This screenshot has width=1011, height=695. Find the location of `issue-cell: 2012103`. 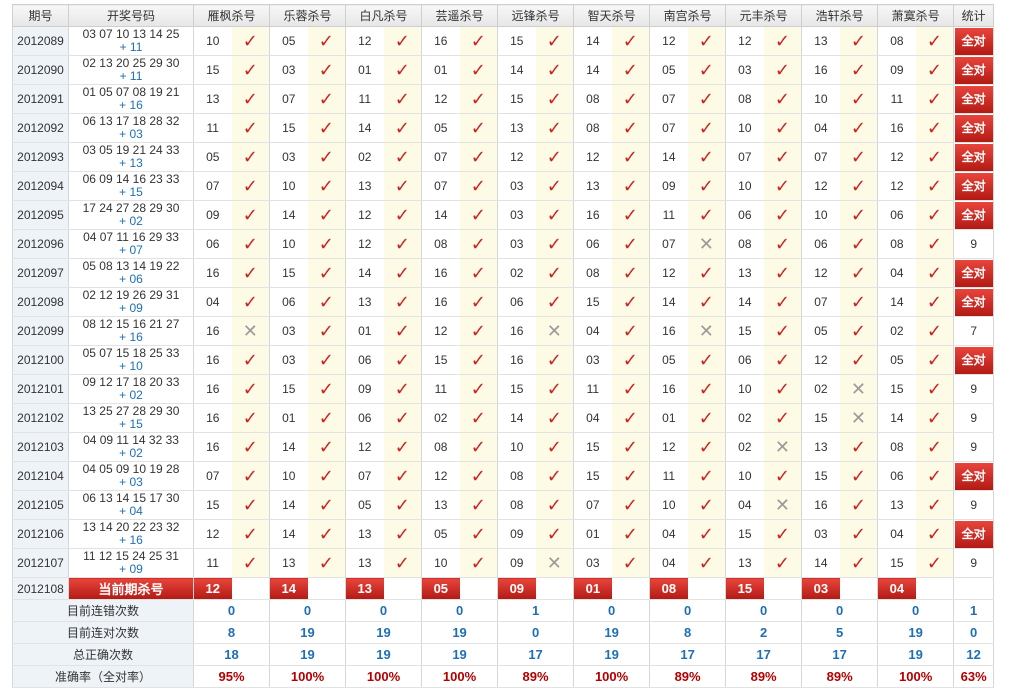

issue-cell: 2012103 is located at coordinates (40, 447).